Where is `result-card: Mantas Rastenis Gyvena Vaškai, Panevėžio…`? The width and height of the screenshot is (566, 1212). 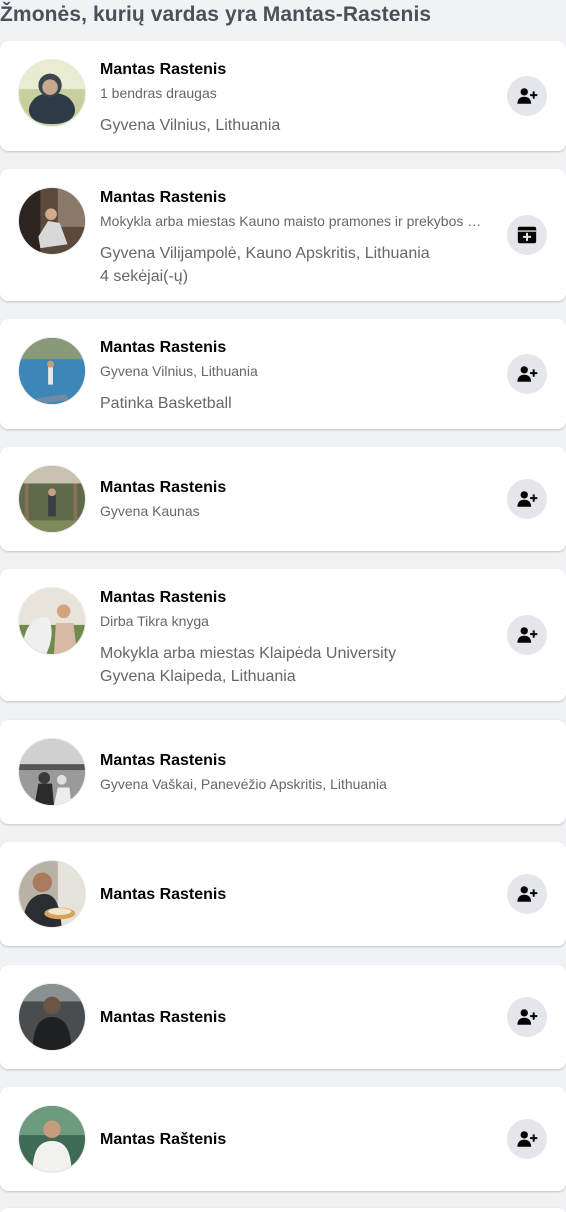 result-card: Mantas Rastenis Gyvena Vaškai, Panevėžio… is located at coordinates (283, 772).